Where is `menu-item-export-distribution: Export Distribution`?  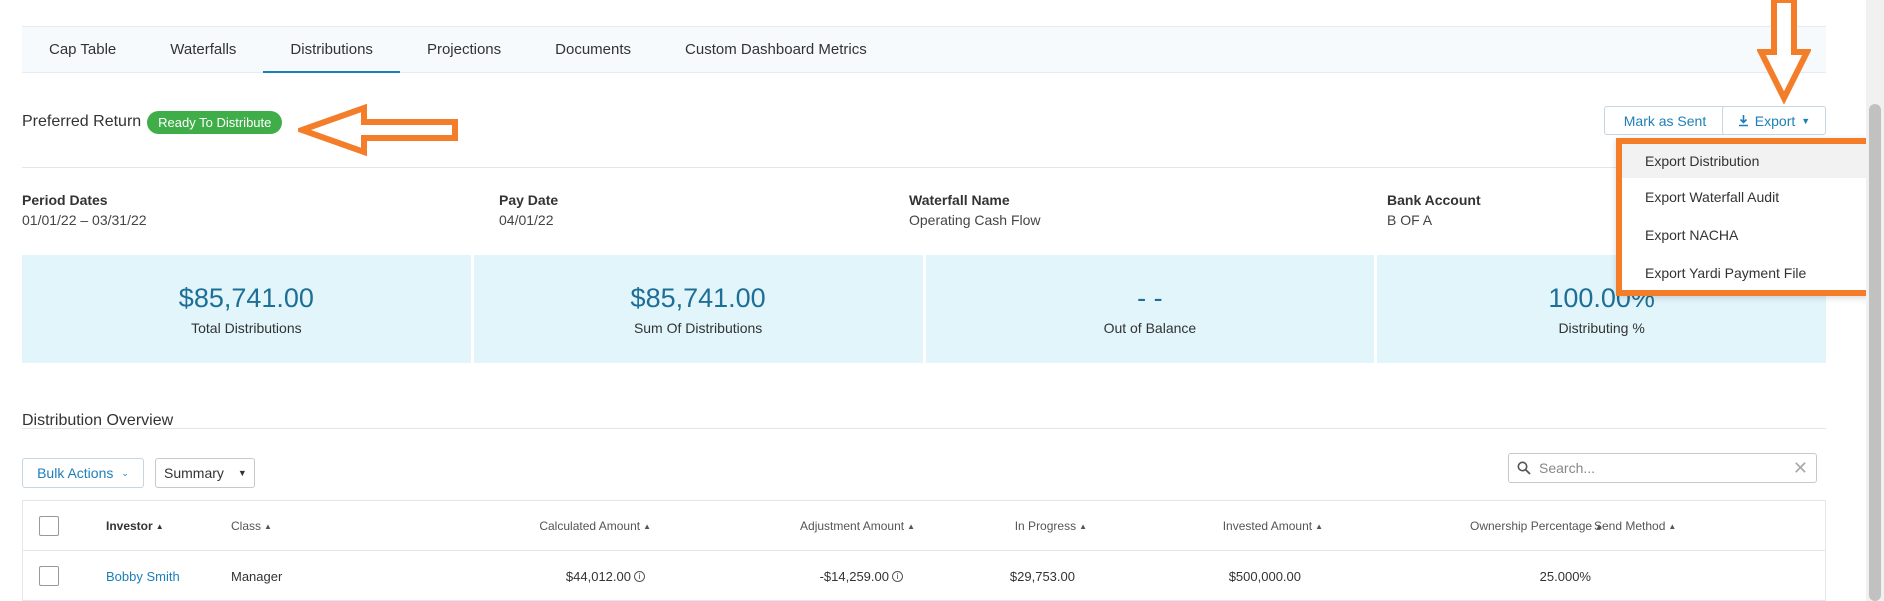
menu-item-export-distribution: Export Distribution is located at coordinates (1748, 161).